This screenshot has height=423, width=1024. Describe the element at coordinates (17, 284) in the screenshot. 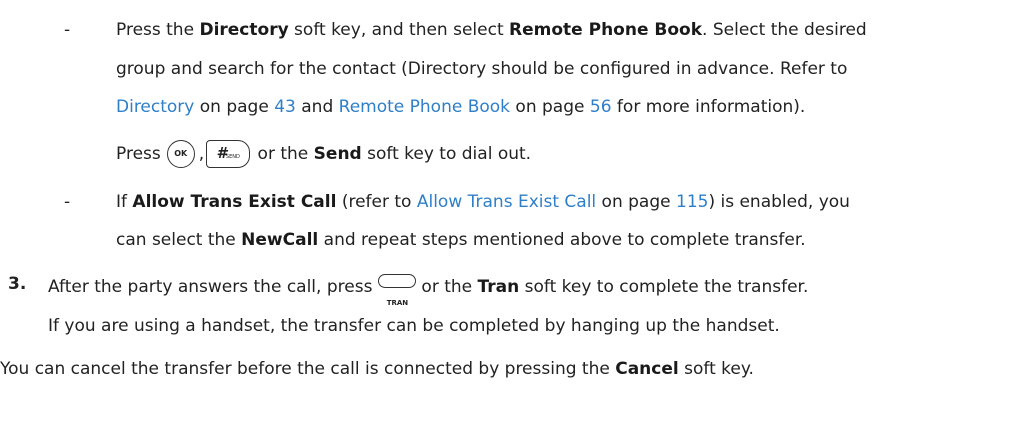

I see `step-number: 3.` at that location.